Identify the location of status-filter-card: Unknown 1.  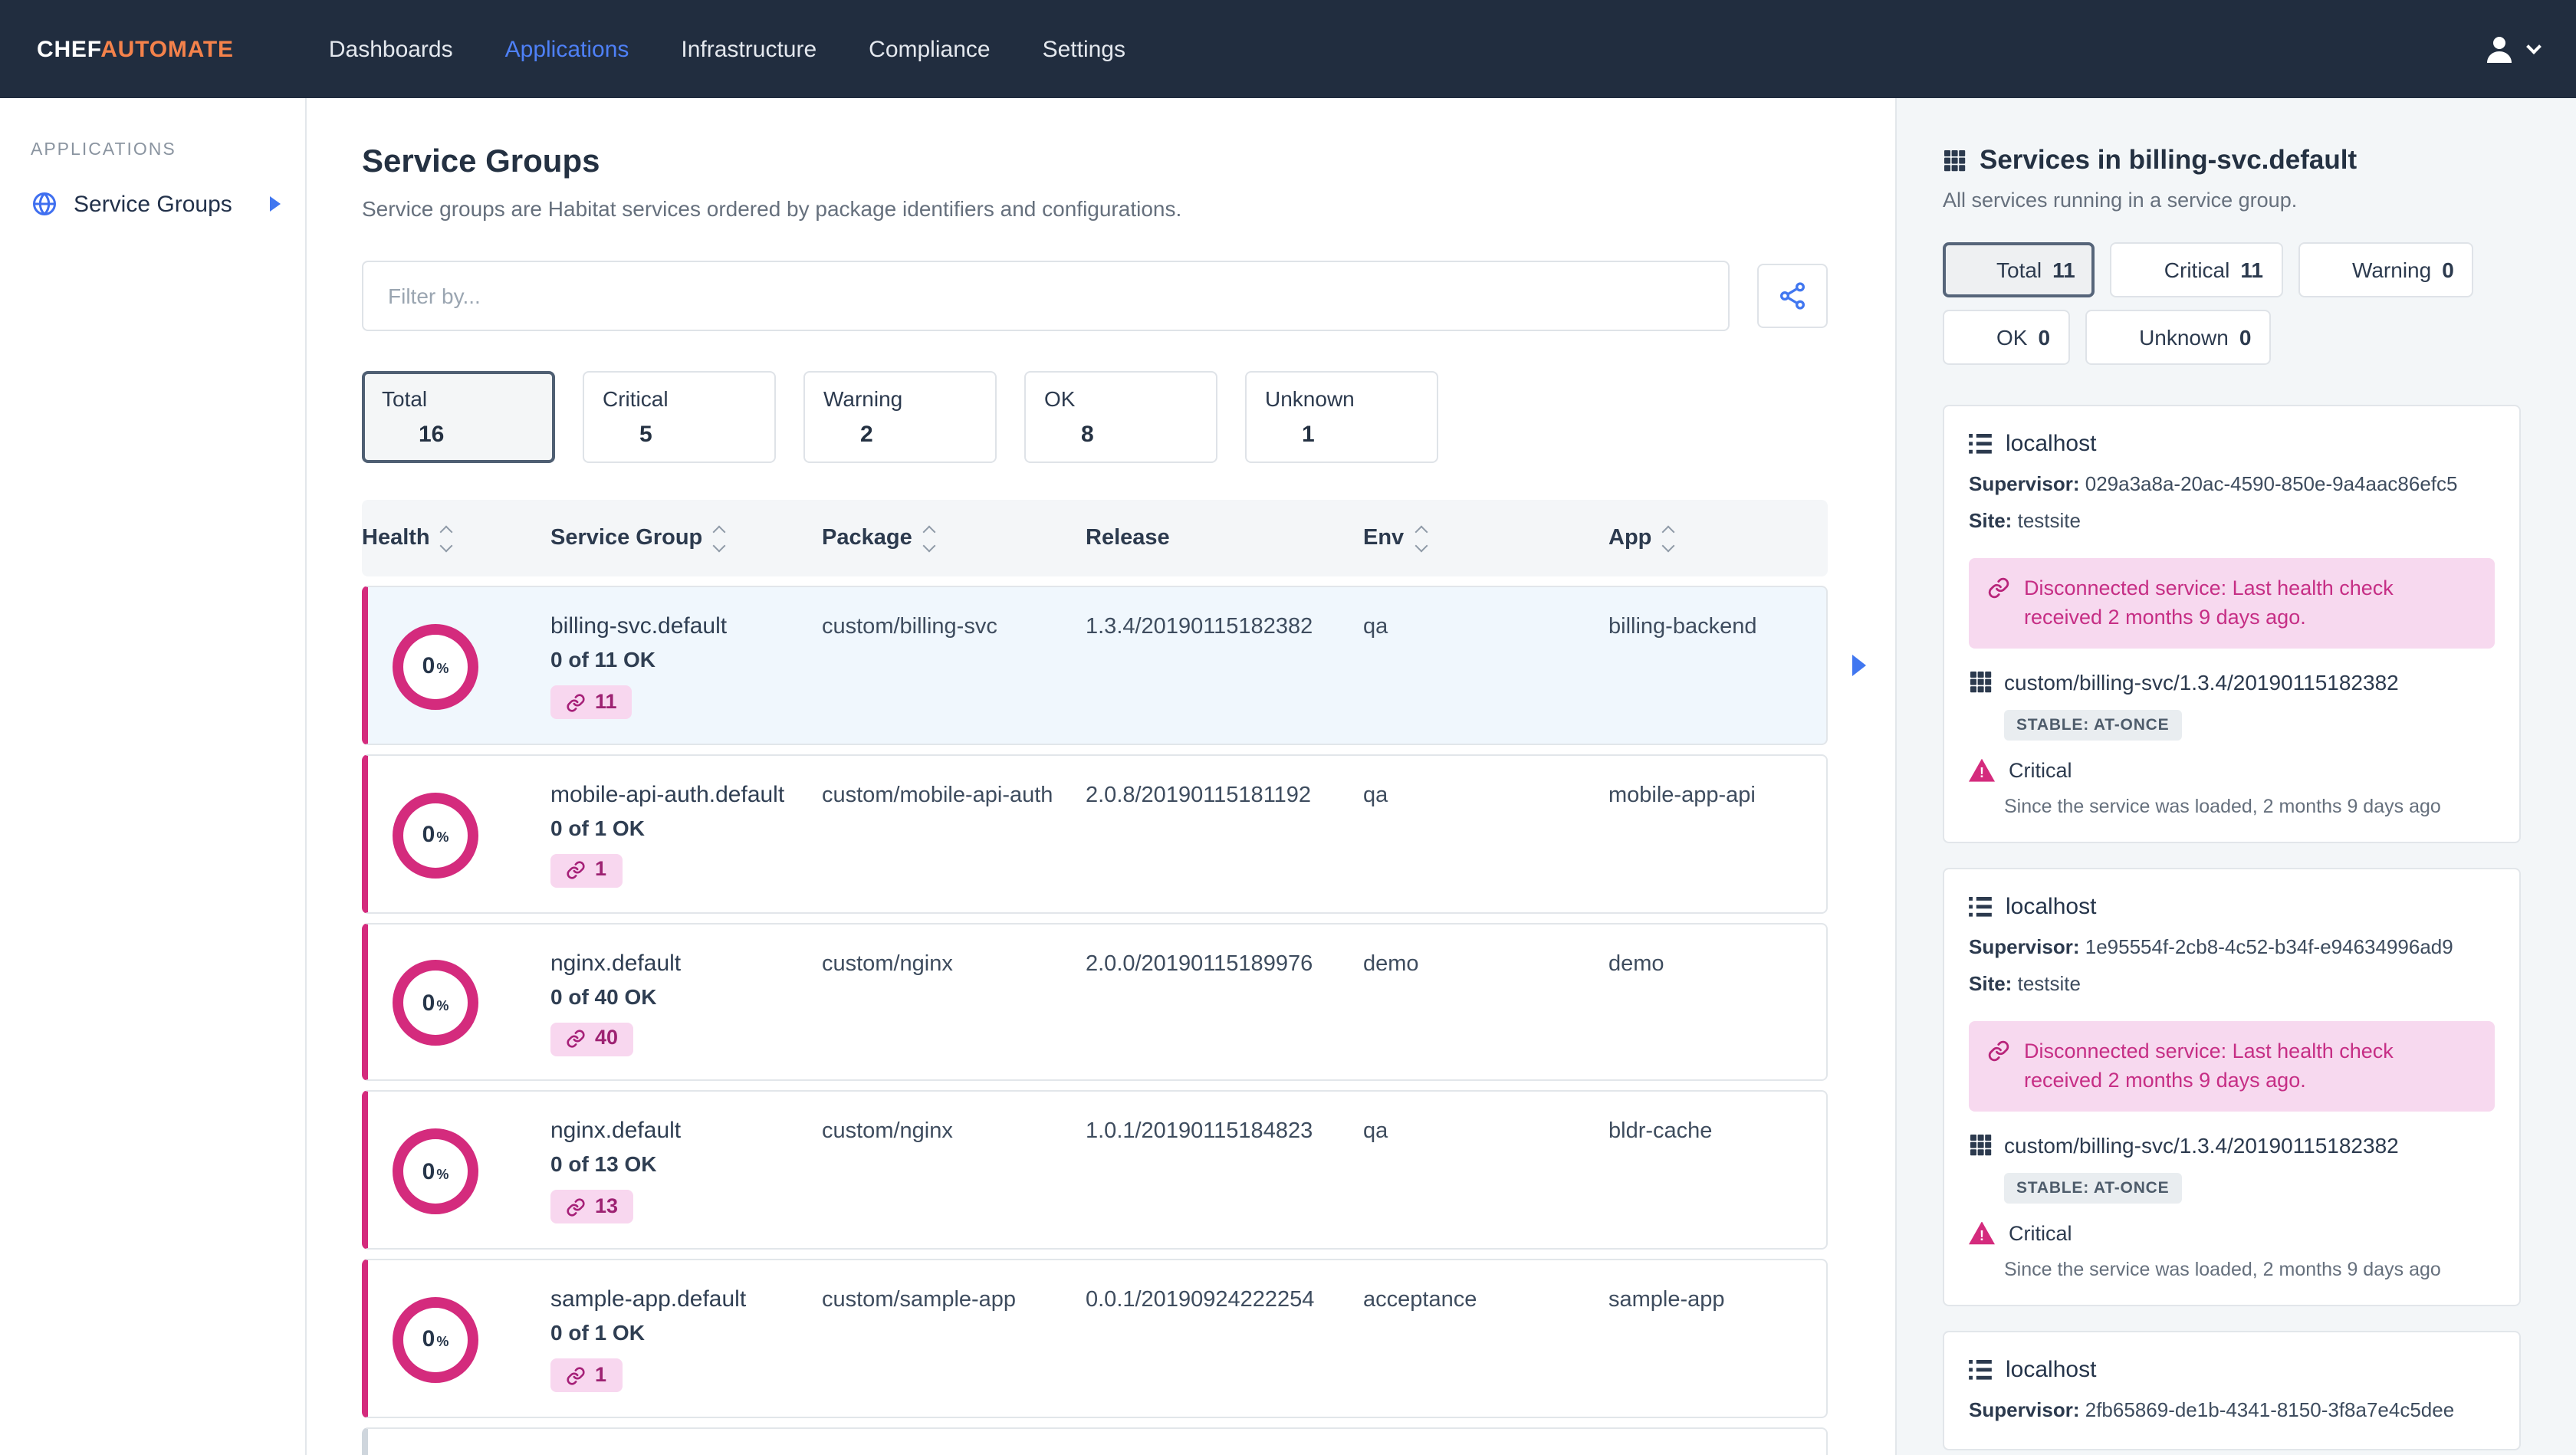
(1342, 417).